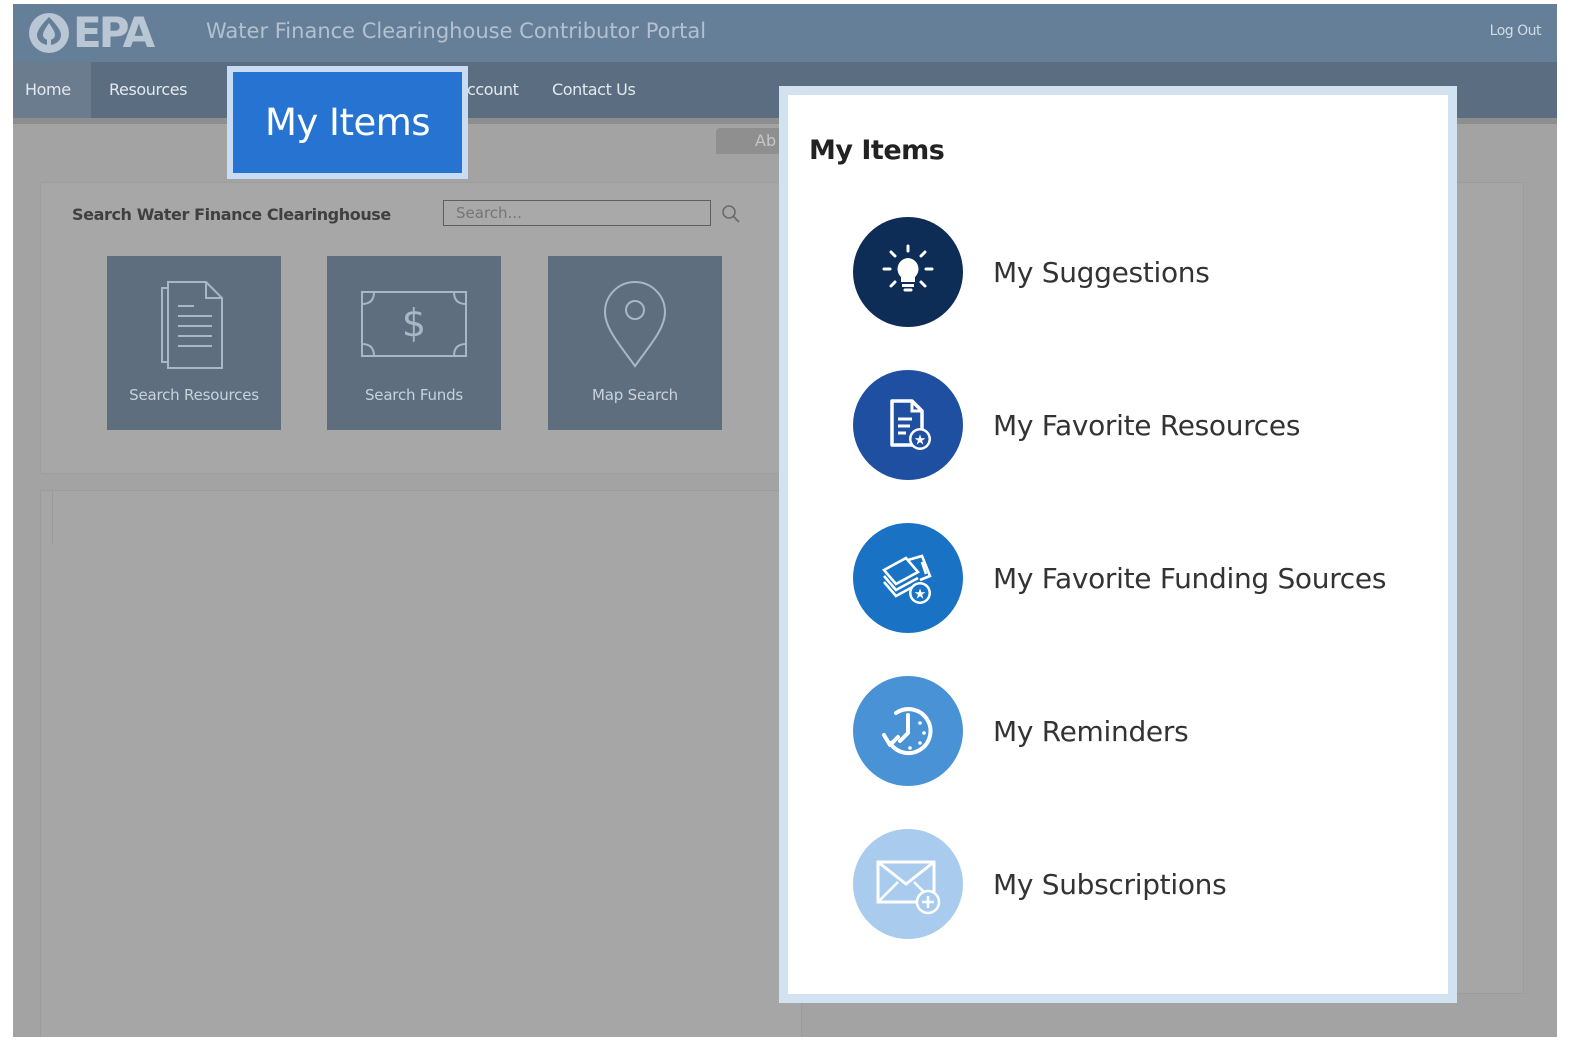 This screenshot has height=1041, width=1572. What do you see at coordinates (48, 89) in the screenshot?
I see `nav-item-home: Home` at bounding box center [48, 89].